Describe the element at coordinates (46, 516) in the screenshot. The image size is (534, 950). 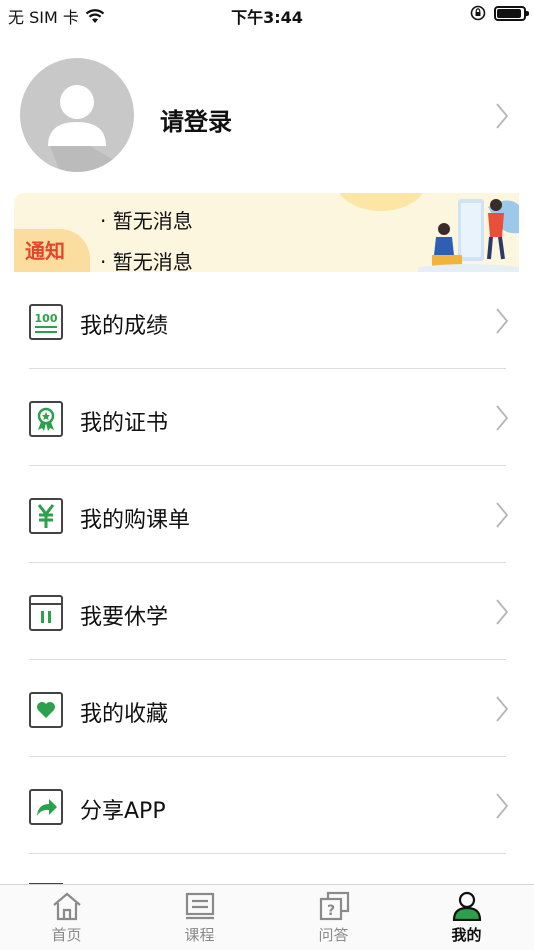
I see `yuan-icon` at that location.